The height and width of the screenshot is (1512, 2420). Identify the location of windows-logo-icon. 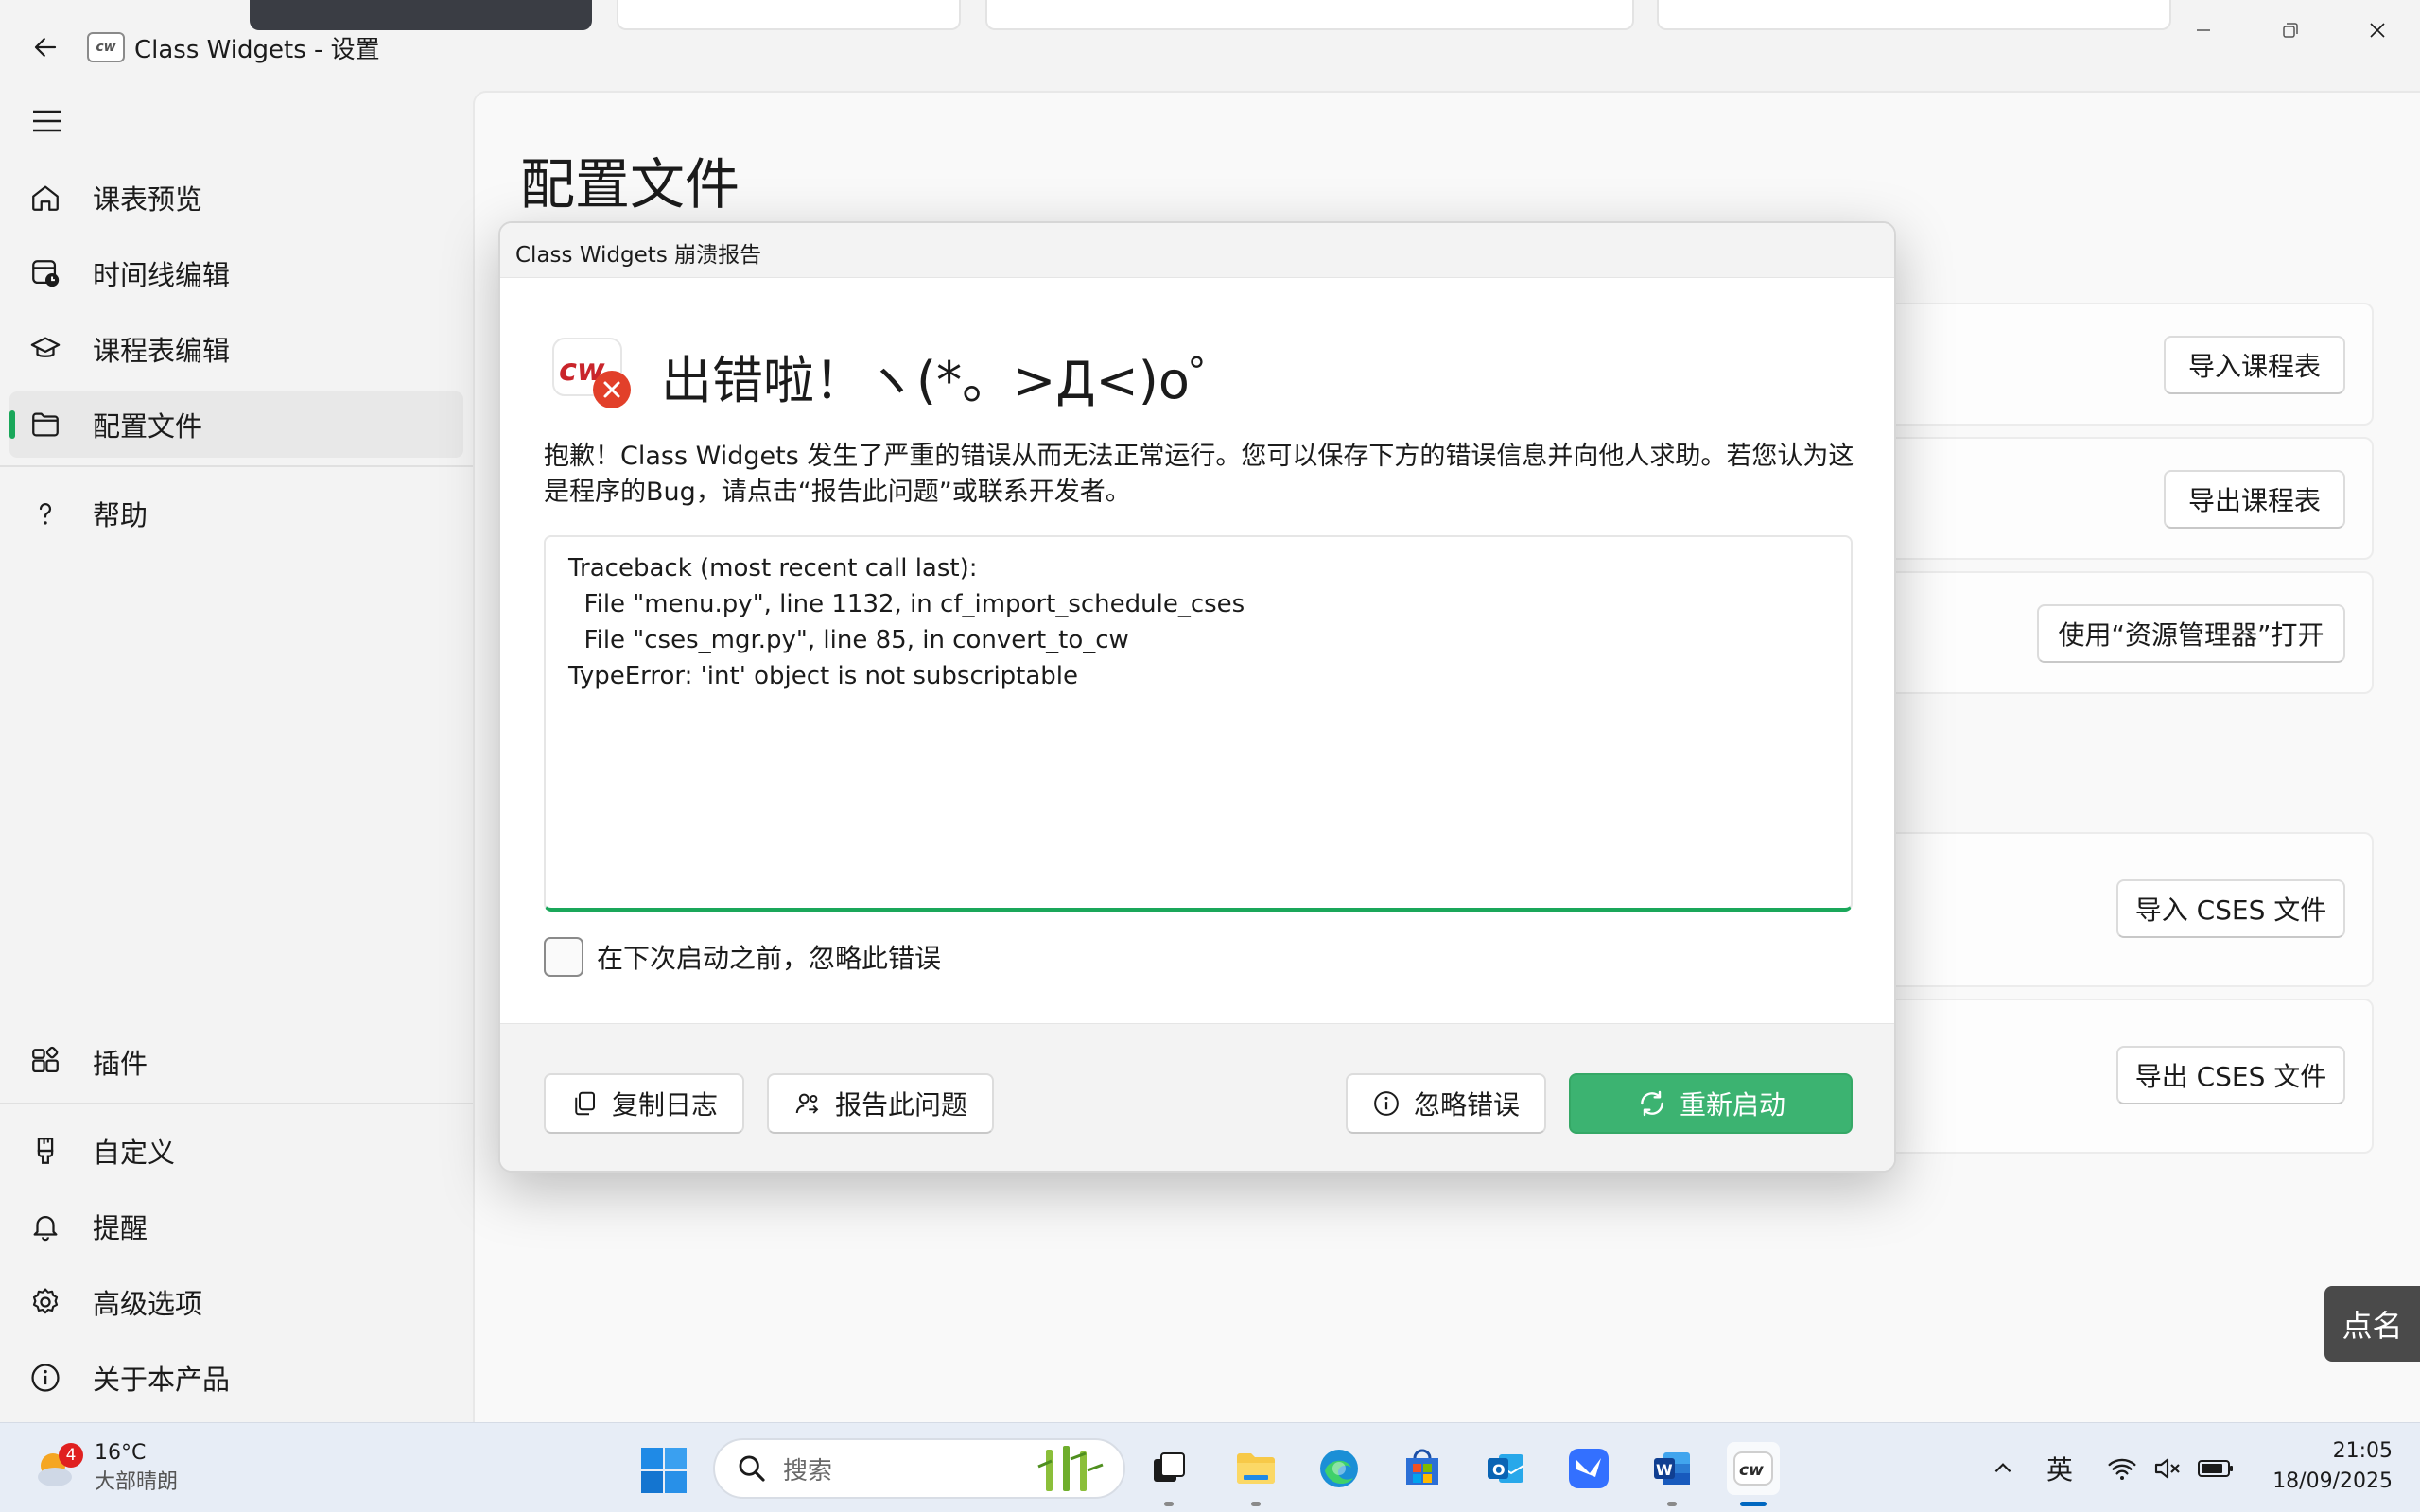
(664, 1470).